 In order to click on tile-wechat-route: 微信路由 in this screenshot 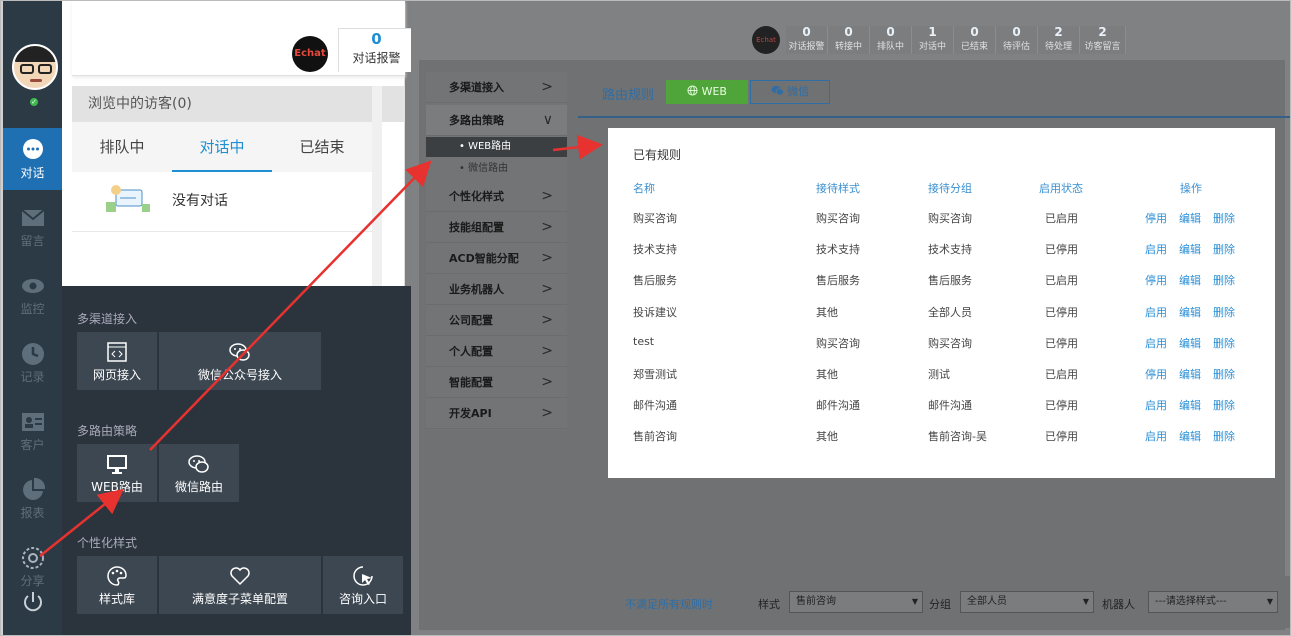, I will do `click(199, 473)`.